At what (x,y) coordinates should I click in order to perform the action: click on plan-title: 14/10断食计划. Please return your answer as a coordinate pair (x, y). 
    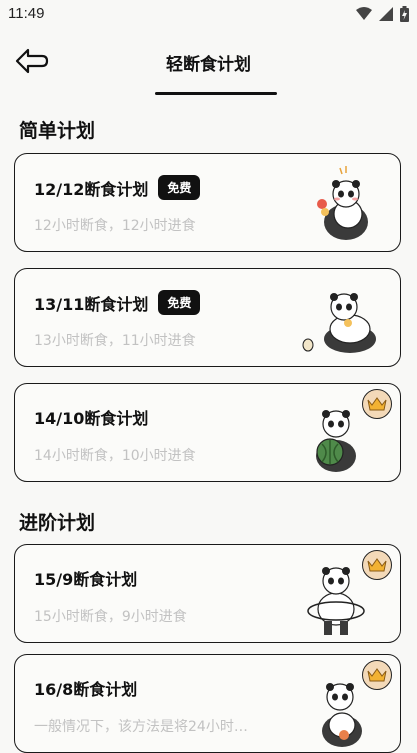
    Looking at the image, I should click on (91, 418).